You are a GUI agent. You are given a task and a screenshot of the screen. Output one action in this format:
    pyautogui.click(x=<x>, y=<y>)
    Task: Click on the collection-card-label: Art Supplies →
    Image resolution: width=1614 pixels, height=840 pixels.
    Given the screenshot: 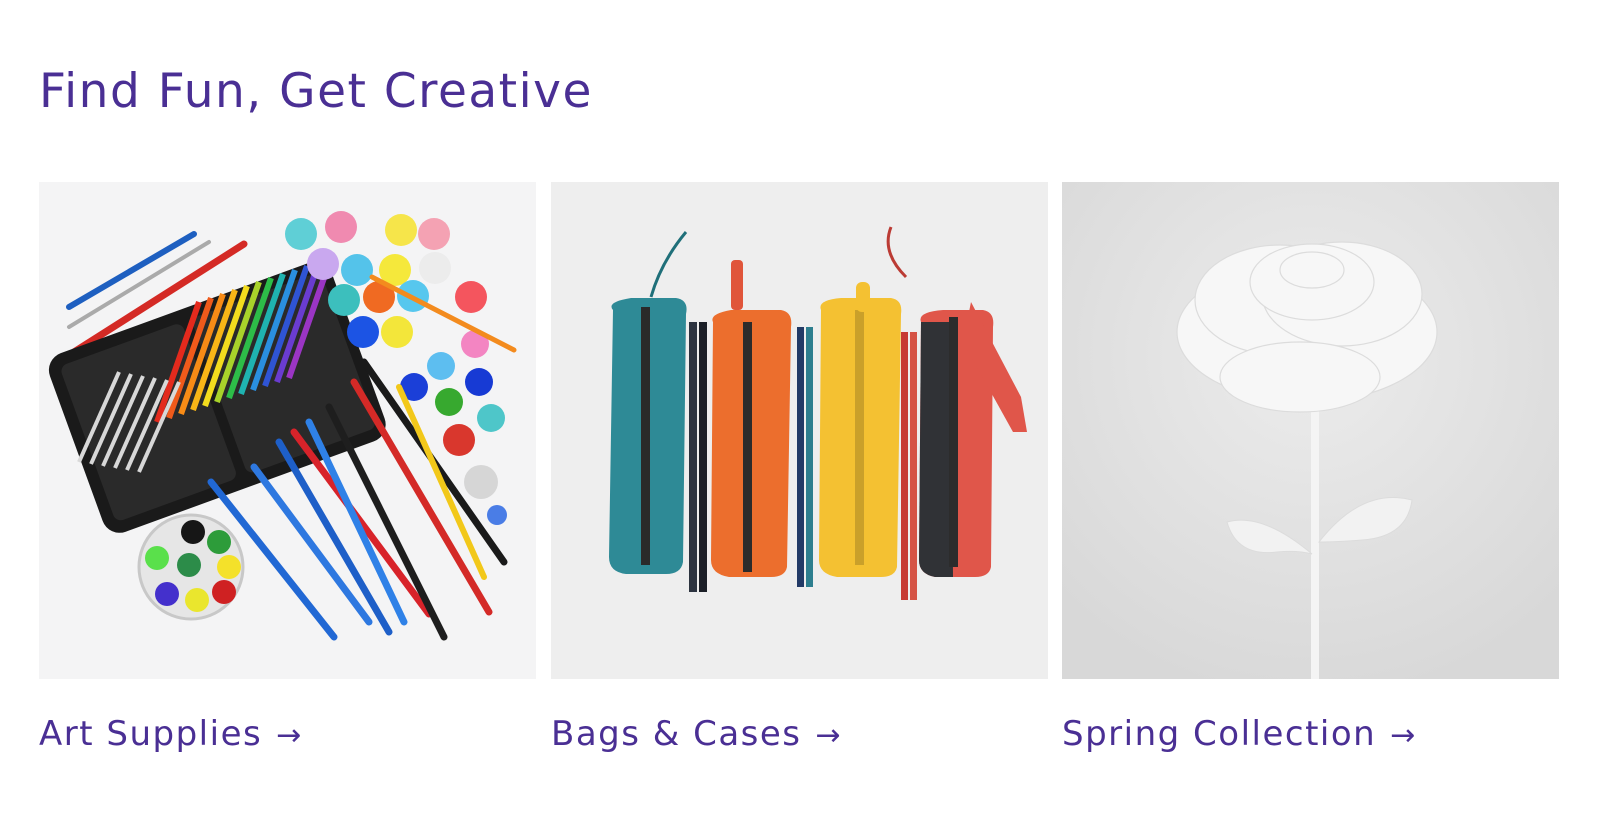 What is the action you would take?
    pyautogui.click(x=171, y=735)
    